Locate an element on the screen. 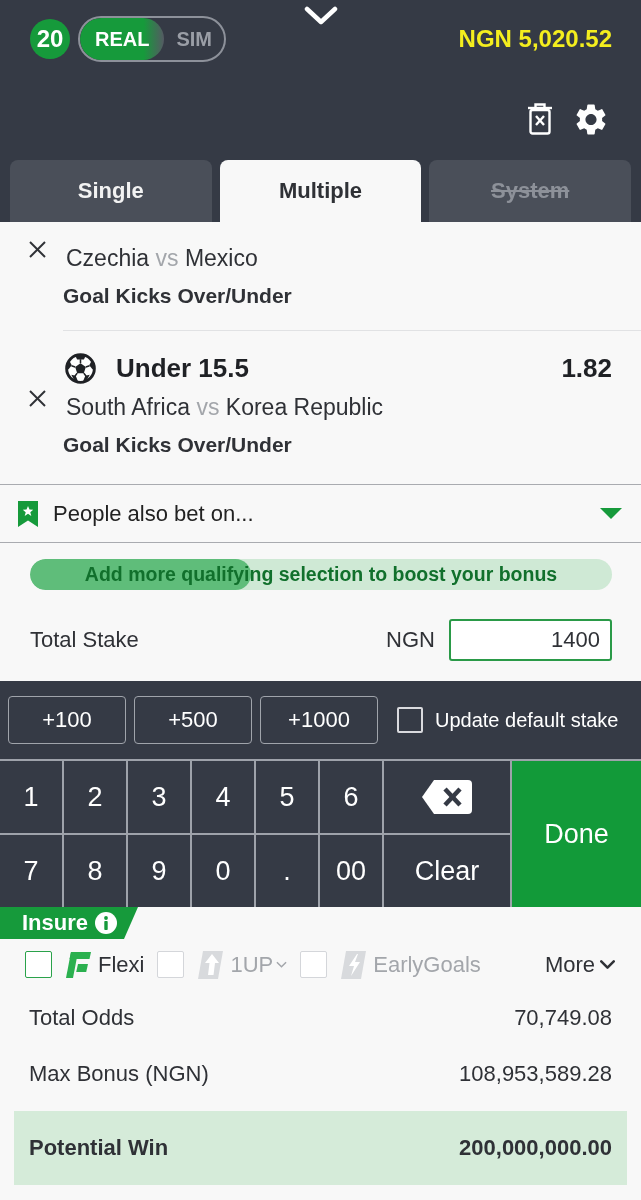 This screenshot has height=1200, width=641. stake-input: 1400 is located at coordinates (530, 640).